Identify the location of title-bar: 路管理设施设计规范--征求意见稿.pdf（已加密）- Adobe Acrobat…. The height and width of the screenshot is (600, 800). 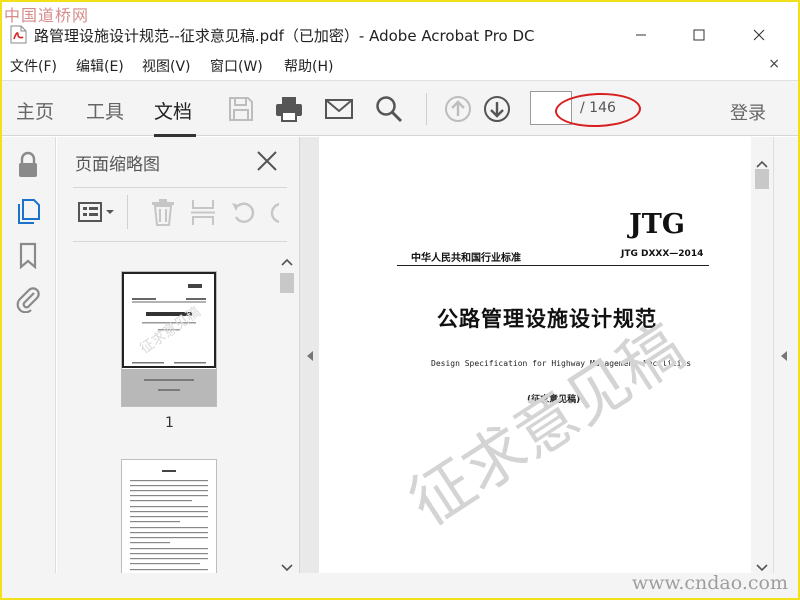
(400, 35).